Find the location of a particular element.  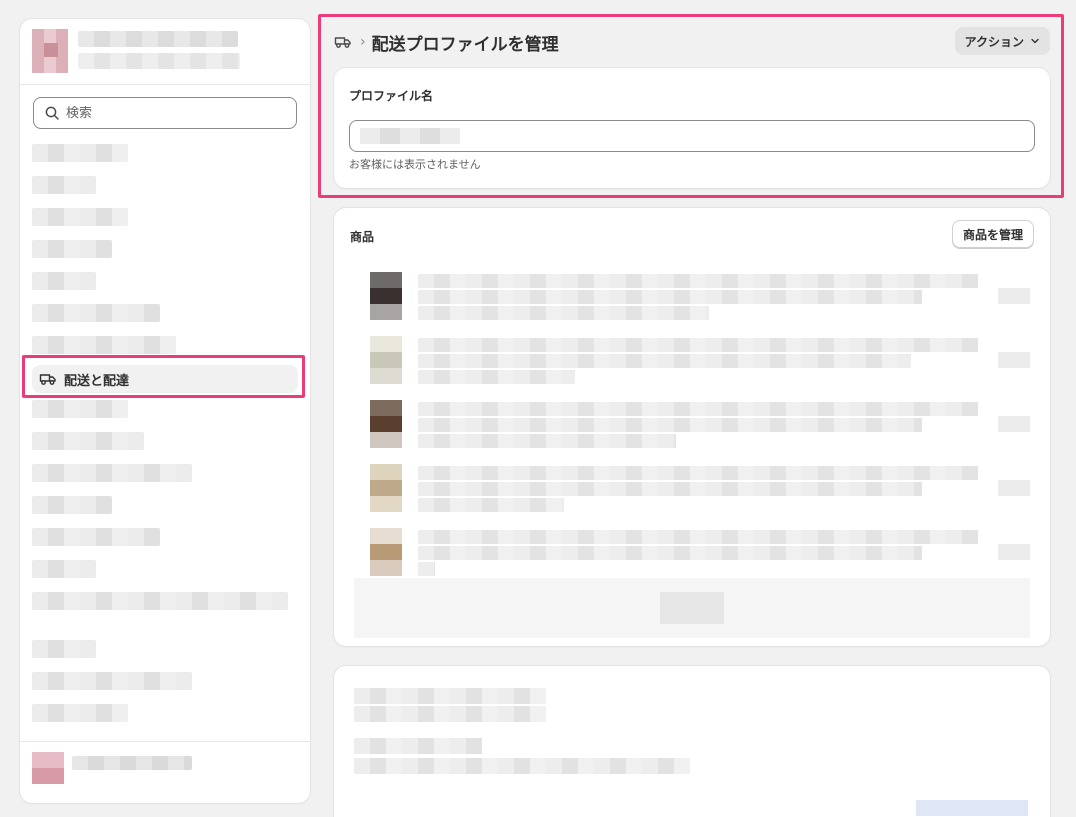

profile-name-card: プロファイル名 お客様には表示されません is located at coordinates (692, 128).